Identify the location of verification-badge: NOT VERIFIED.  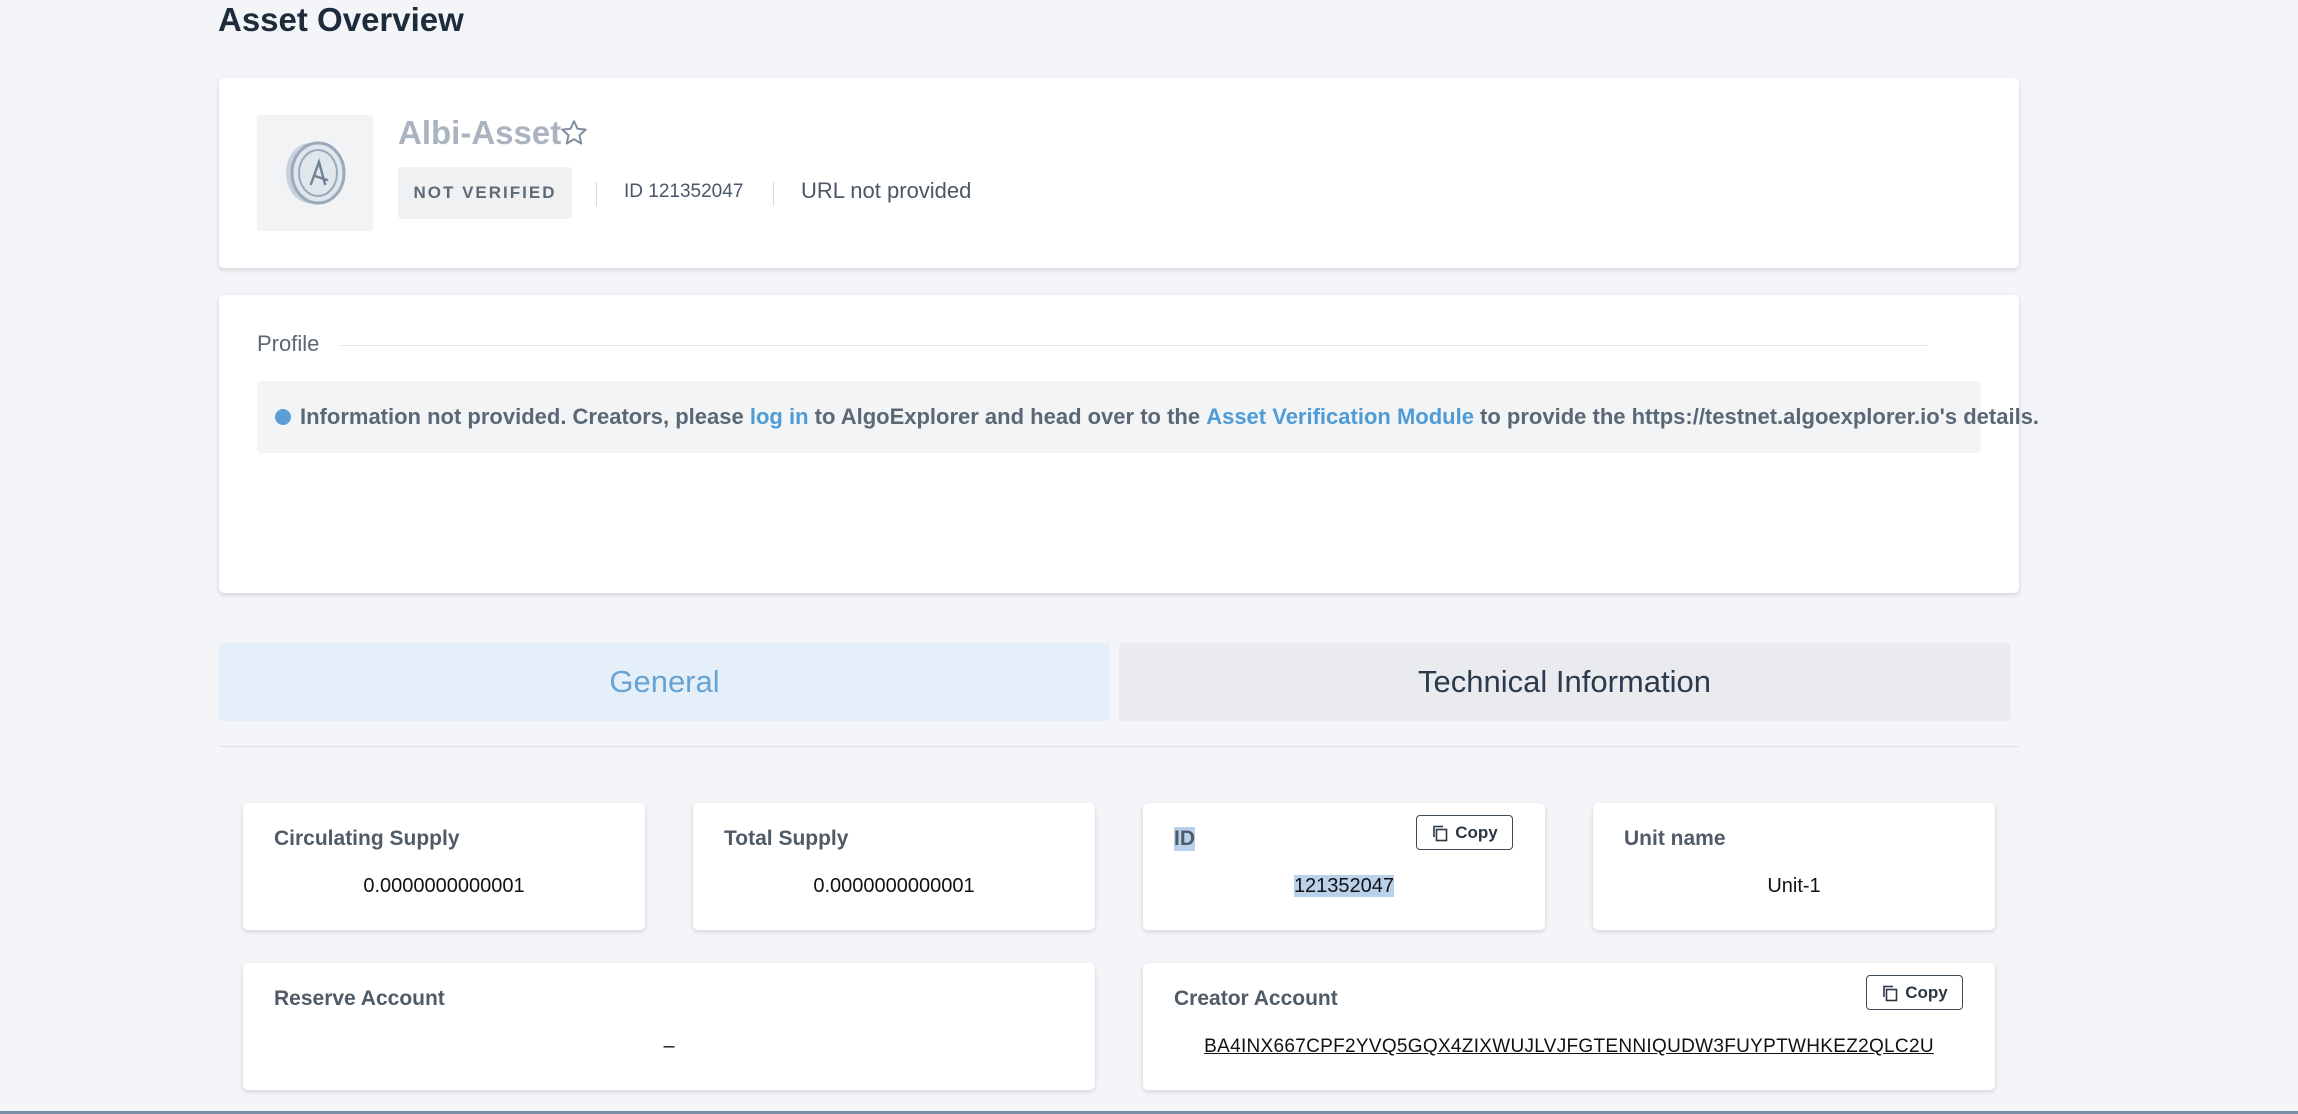
(485, 193).